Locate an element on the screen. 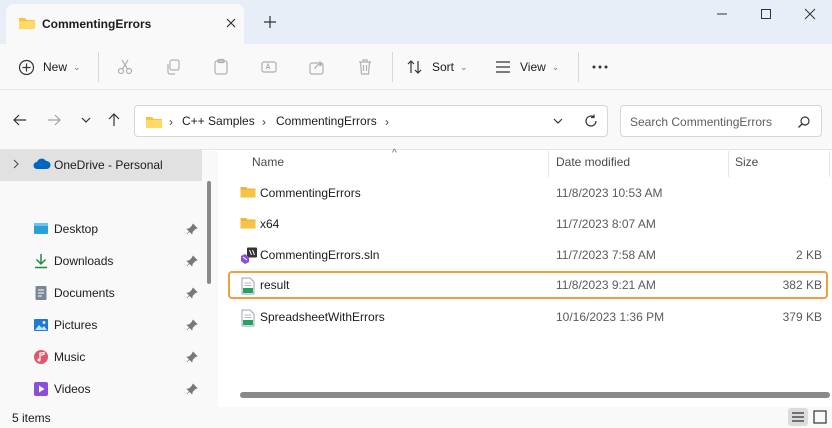  tab-commenting-errors: CommentingErrors is located at coordinates (125, 24).